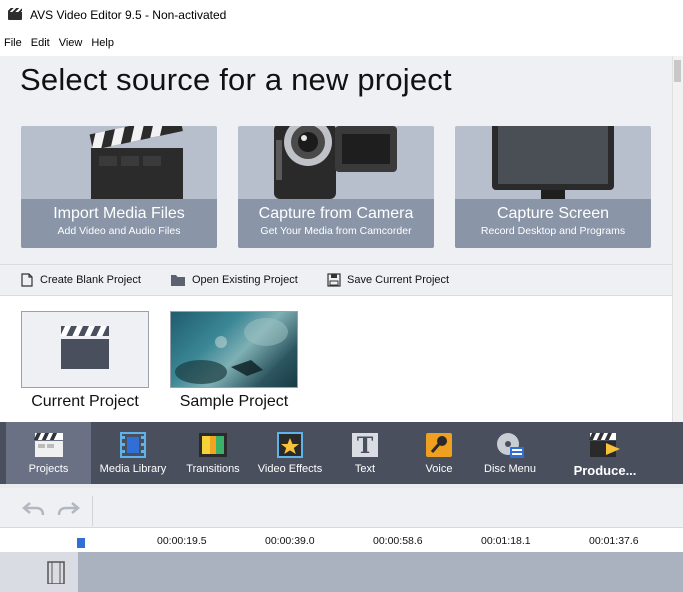 Image resolution: width=683 pixels, height=592 pixels. I want to click on sample-project-thumbnail, so click(234, 349).